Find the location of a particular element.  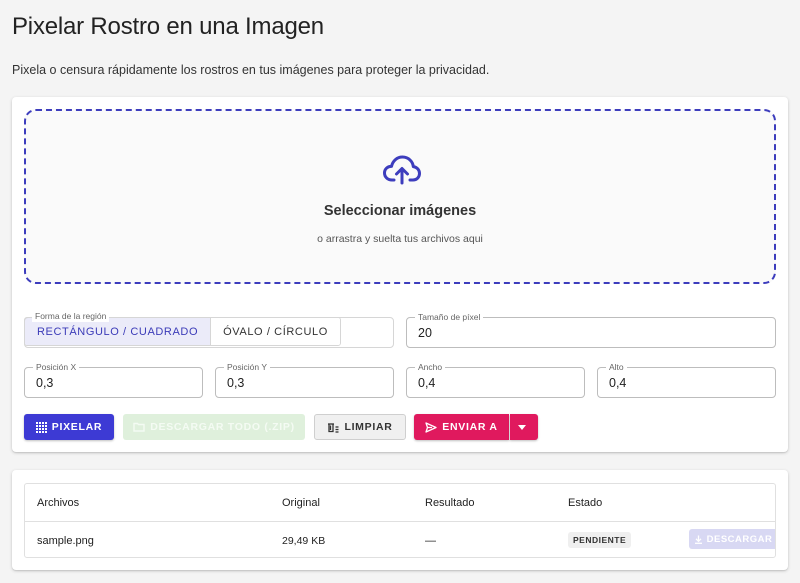

file-name: sample.png is located at coordinates (65, 541).